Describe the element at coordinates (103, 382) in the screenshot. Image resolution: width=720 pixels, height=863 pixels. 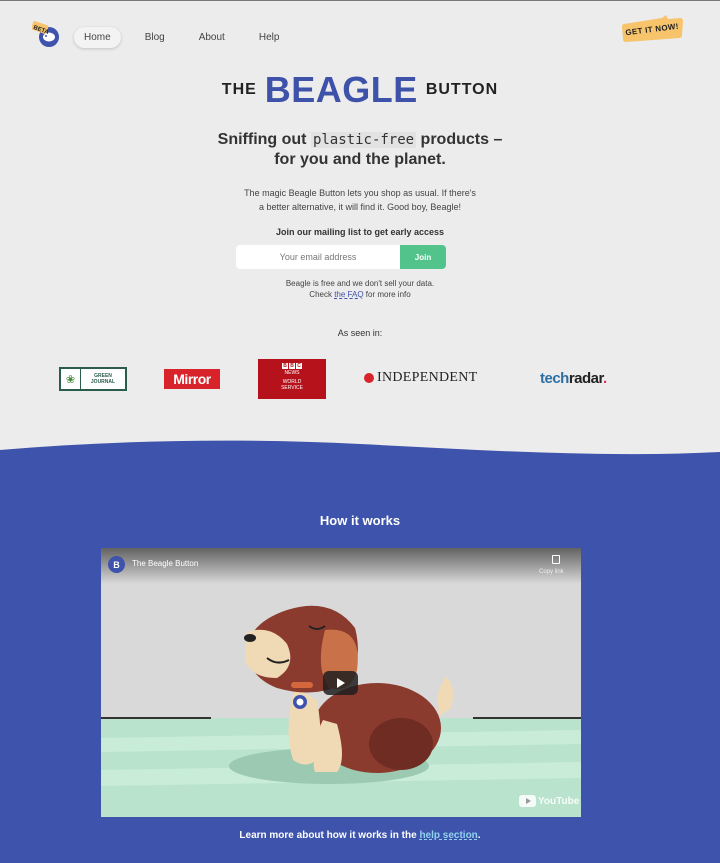
I see `green-journal-bottom: JOURNAL` at that location.